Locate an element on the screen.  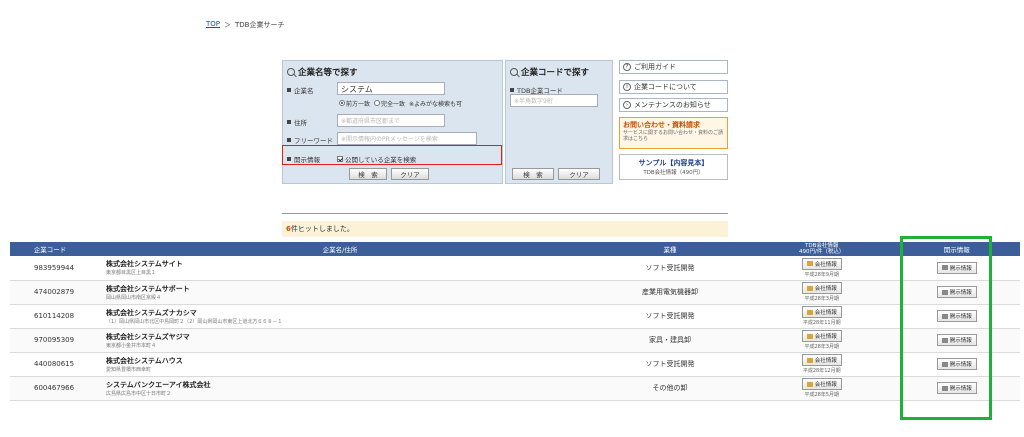
name-clear-button: クリア is located at coordinates (410, 174).